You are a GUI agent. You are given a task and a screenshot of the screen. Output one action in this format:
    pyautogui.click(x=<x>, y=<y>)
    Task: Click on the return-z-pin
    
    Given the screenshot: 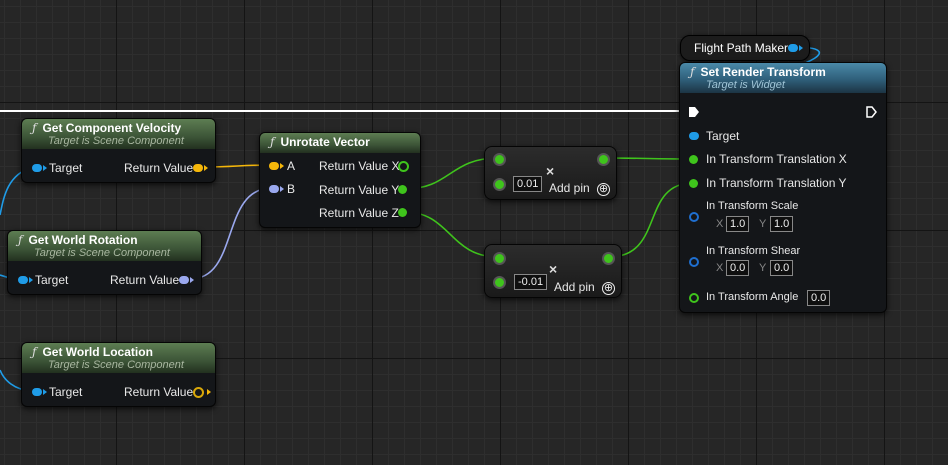 What is the action you would take?
    pyautogui.click(x=402, y=212)
    